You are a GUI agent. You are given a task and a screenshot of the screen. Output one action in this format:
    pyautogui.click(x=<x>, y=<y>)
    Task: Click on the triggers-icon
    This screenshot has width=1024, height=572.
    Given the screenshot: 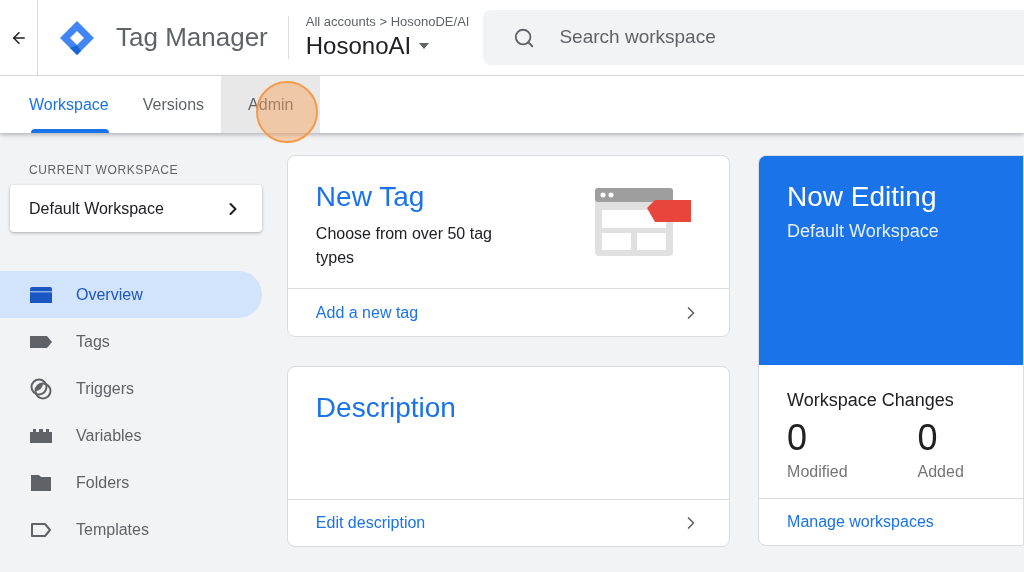 What is the action you would take?
    pyautogui.click(x=41, y=388)
    